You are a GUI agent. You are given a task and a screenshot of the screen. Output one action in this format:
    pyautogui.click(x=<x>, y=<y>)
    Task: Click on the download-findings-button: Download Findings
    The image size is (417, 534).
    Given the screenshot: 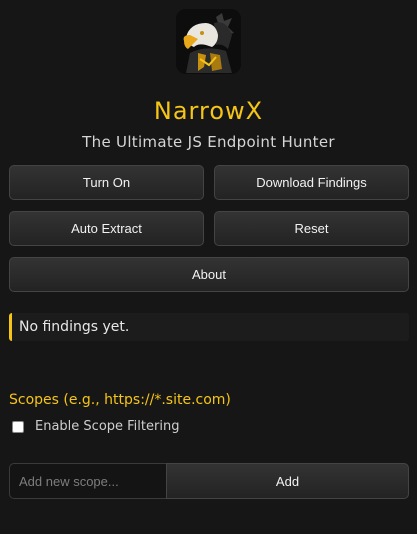 What is the action you would take?
    pyautogui.click(x=311, y=182)
    